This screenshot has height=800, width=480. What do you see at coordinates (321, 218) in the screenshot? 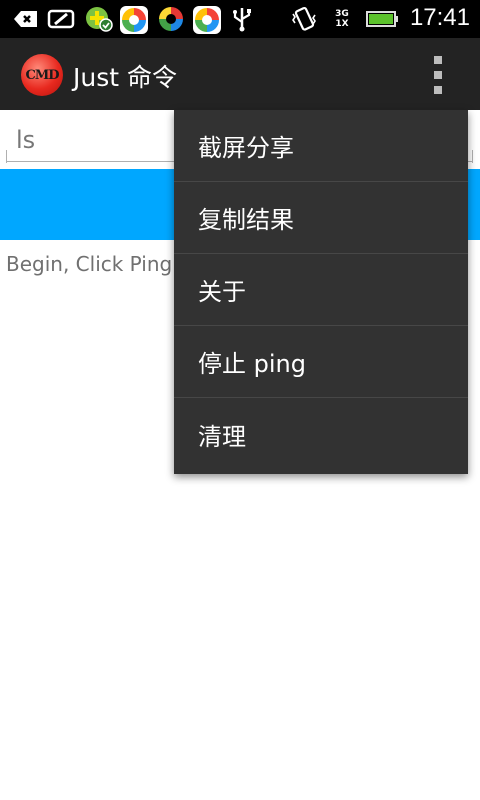
I see `menu-item-copy-result: 复制结果` at bounding box center [321, 218].